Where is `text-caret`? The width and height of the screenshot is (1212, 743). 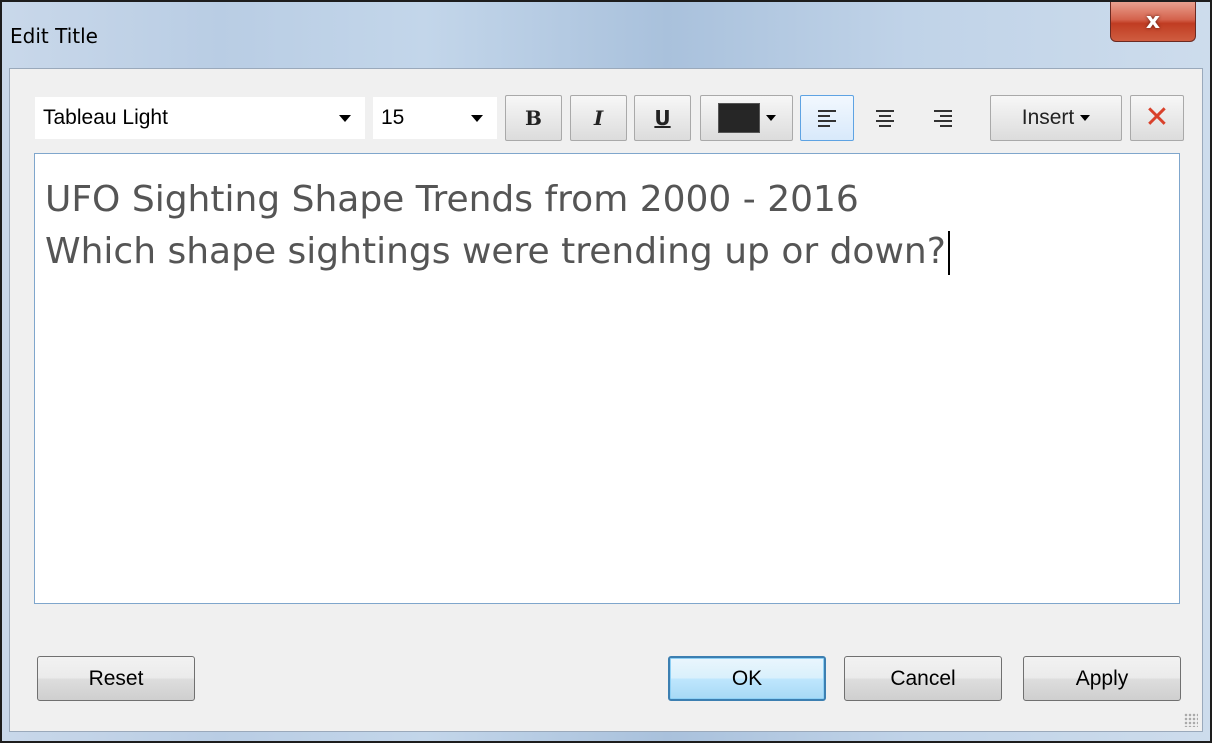 text-caret is located at coordinates (948, 253).